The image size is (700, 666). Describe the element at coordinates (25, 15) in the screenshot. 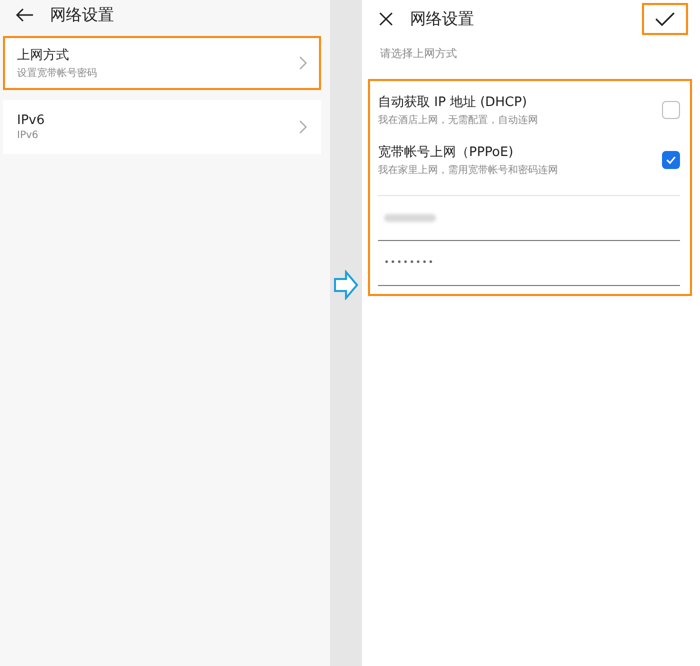

I see `back-arrow-icon` at that location.